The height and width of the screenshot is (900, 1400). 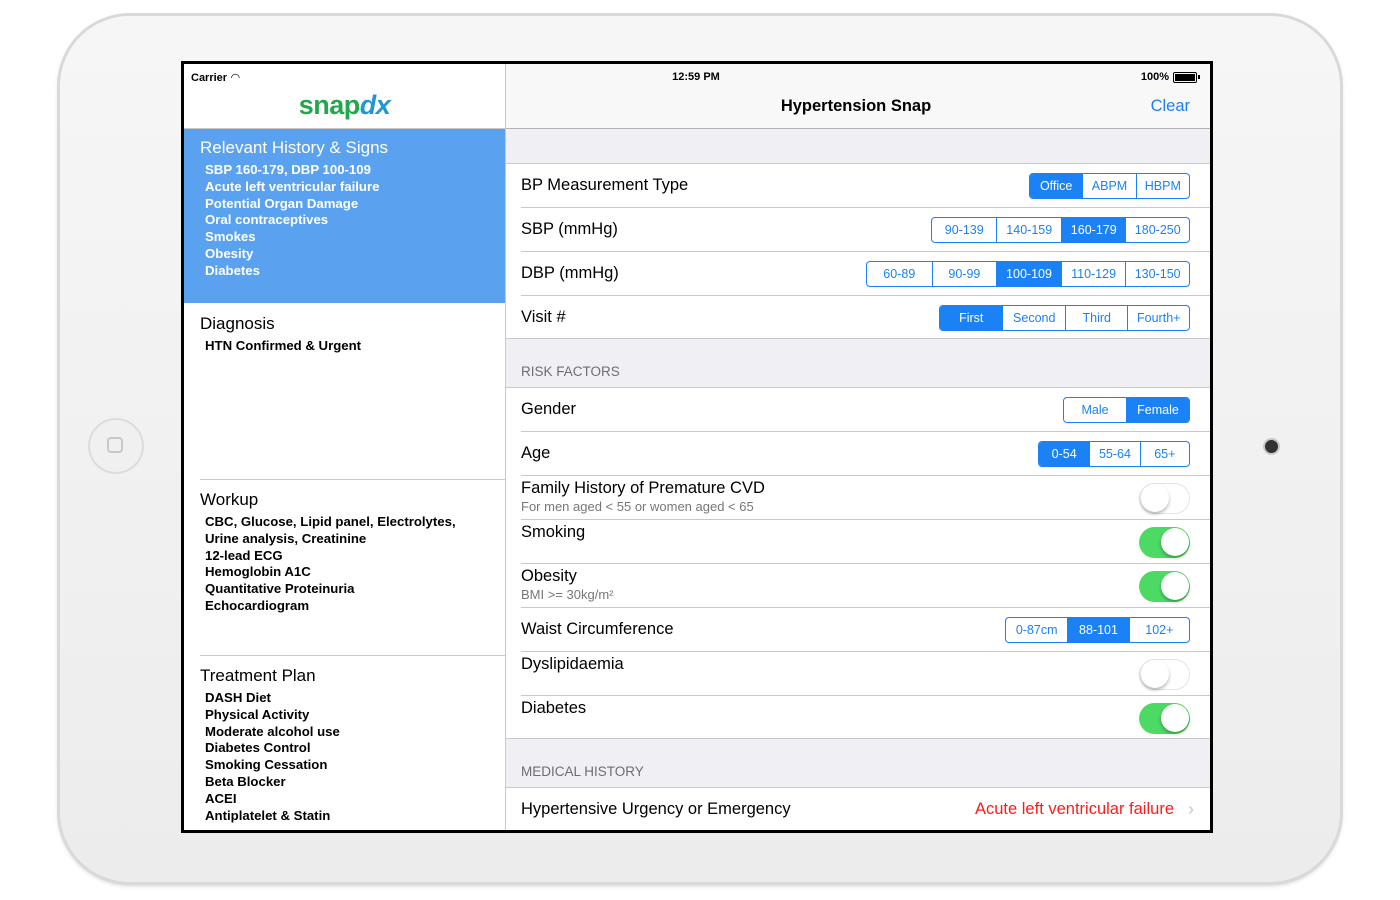 What do you see at coordinates (570, 273) in the screenshot?
I see `row-label: DBP (mmHg)` at bounding box center [570, 273].